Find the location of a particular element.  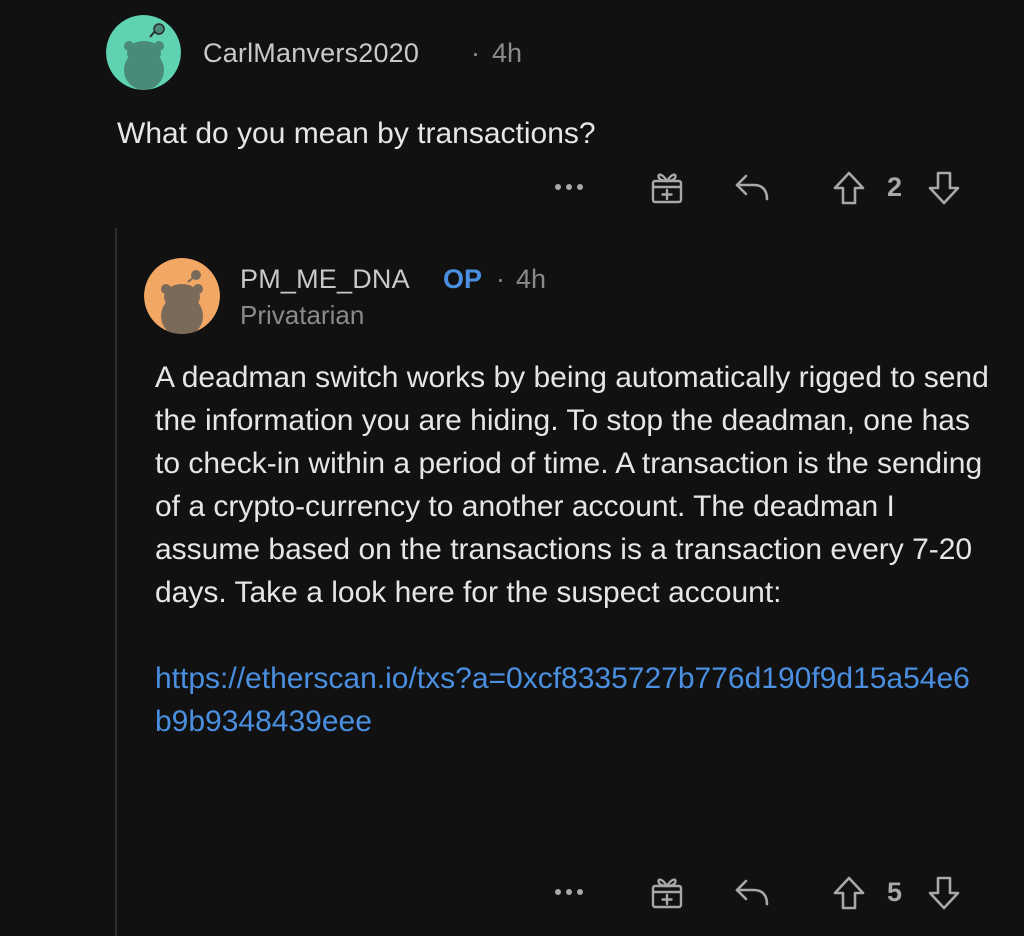

comment-body: What do you mean by transactions? is located at coordinates (356, 133).